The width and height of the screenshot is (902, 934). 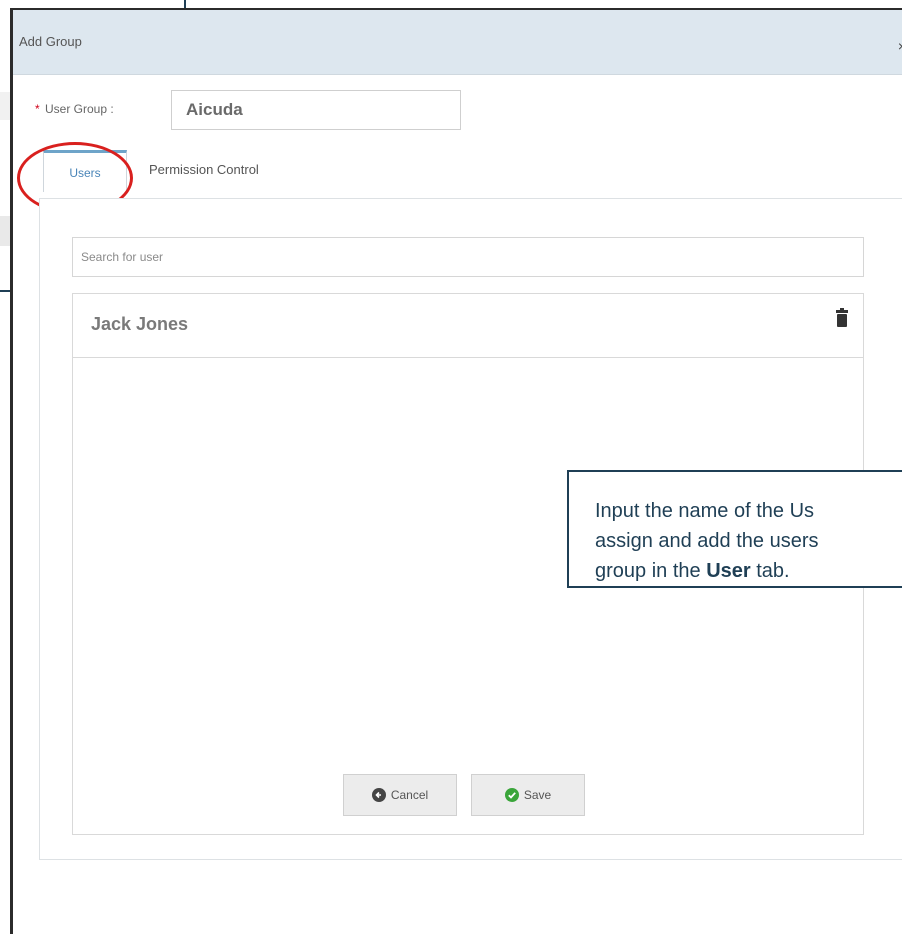 I want to click on trash-icon, so click(x=842, y=318).